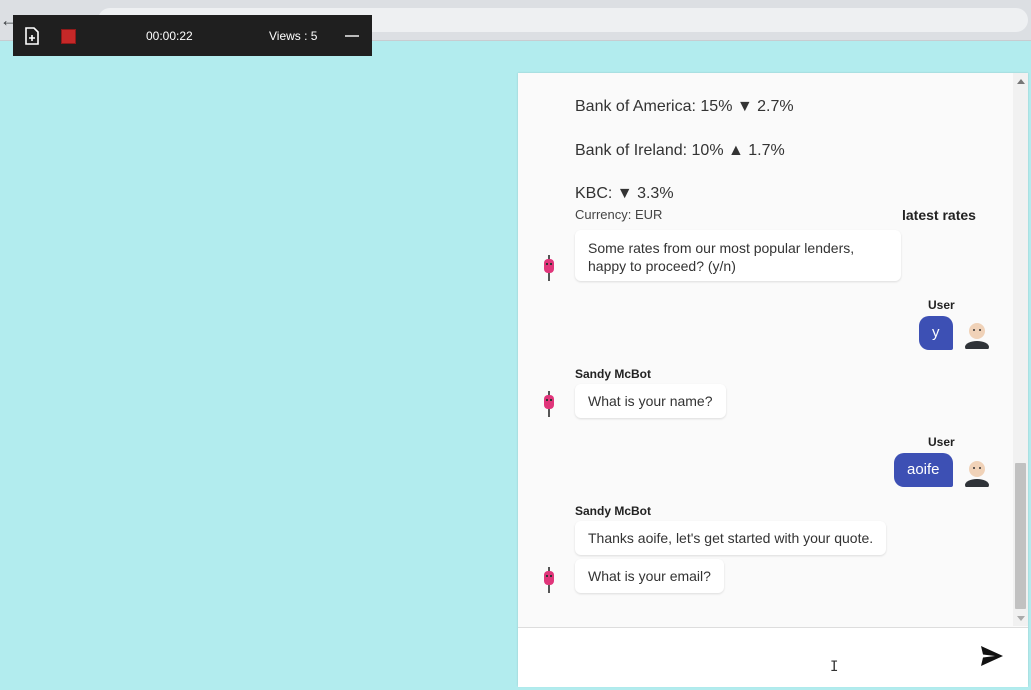 The height and width of the screenshot is (690, 1031). Describe the element at coordinates (649, 576) in the screenshot. I see `bot-message: What is your email?` at that location.